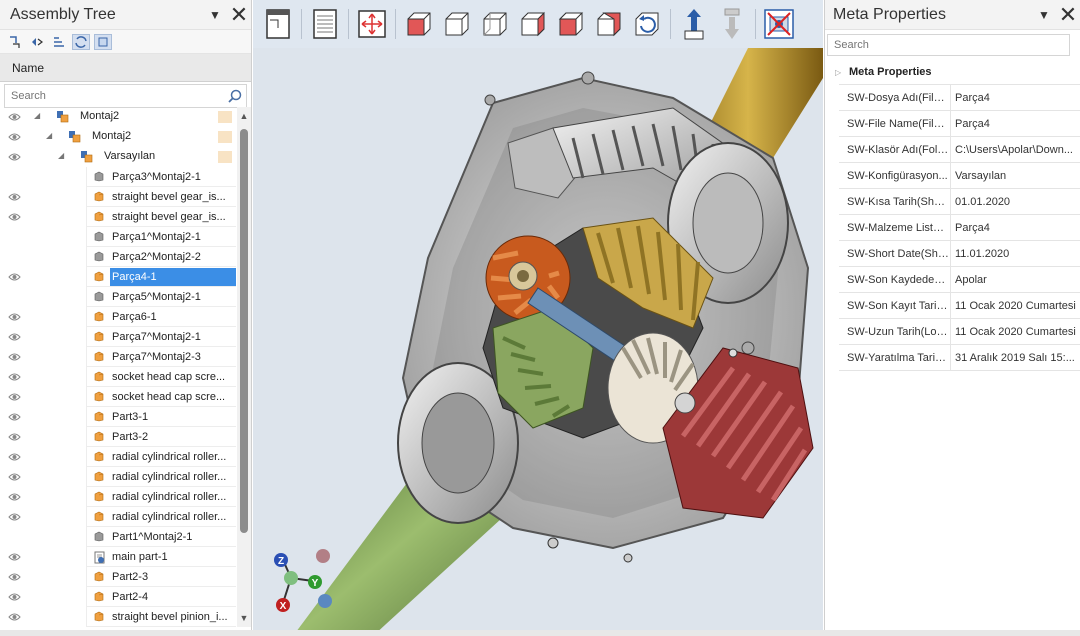 Image resolution: width=1080 pixels, height=636 pixels. What do you see at coordinates (244, 618) in the screenshot?
I see `scroll-down-icon: ▼` at bounding box center [244, 618].